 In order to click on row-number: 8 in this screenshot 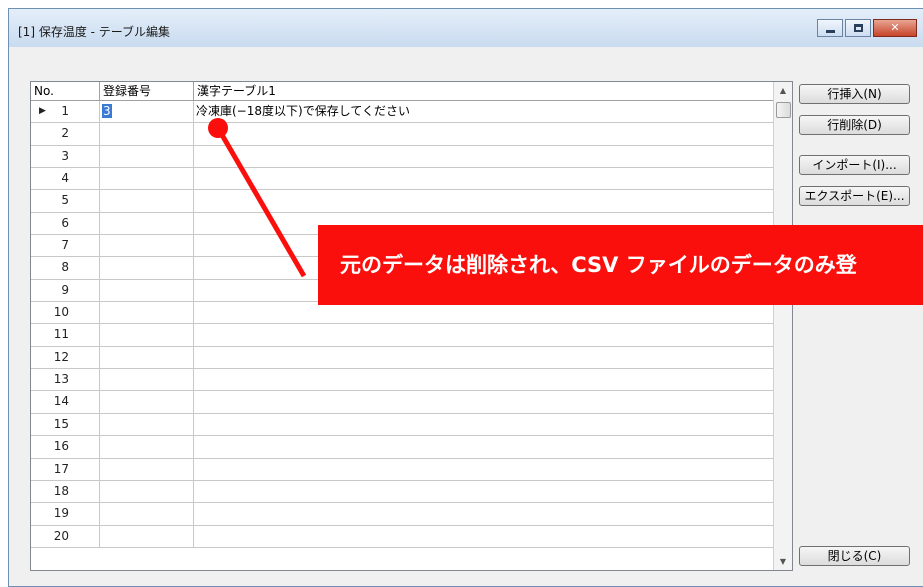, I will do `click(65, 267)`.